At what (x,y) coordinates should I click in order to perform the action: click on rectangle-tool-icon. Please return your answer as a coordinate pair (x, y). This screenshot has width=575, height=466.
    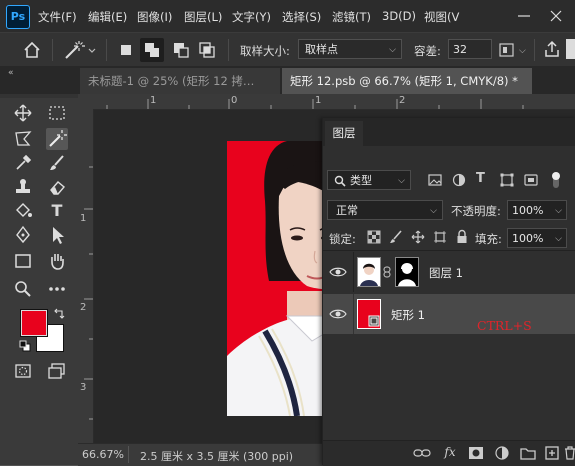
    Looking at the image, I should click on (23, 261).